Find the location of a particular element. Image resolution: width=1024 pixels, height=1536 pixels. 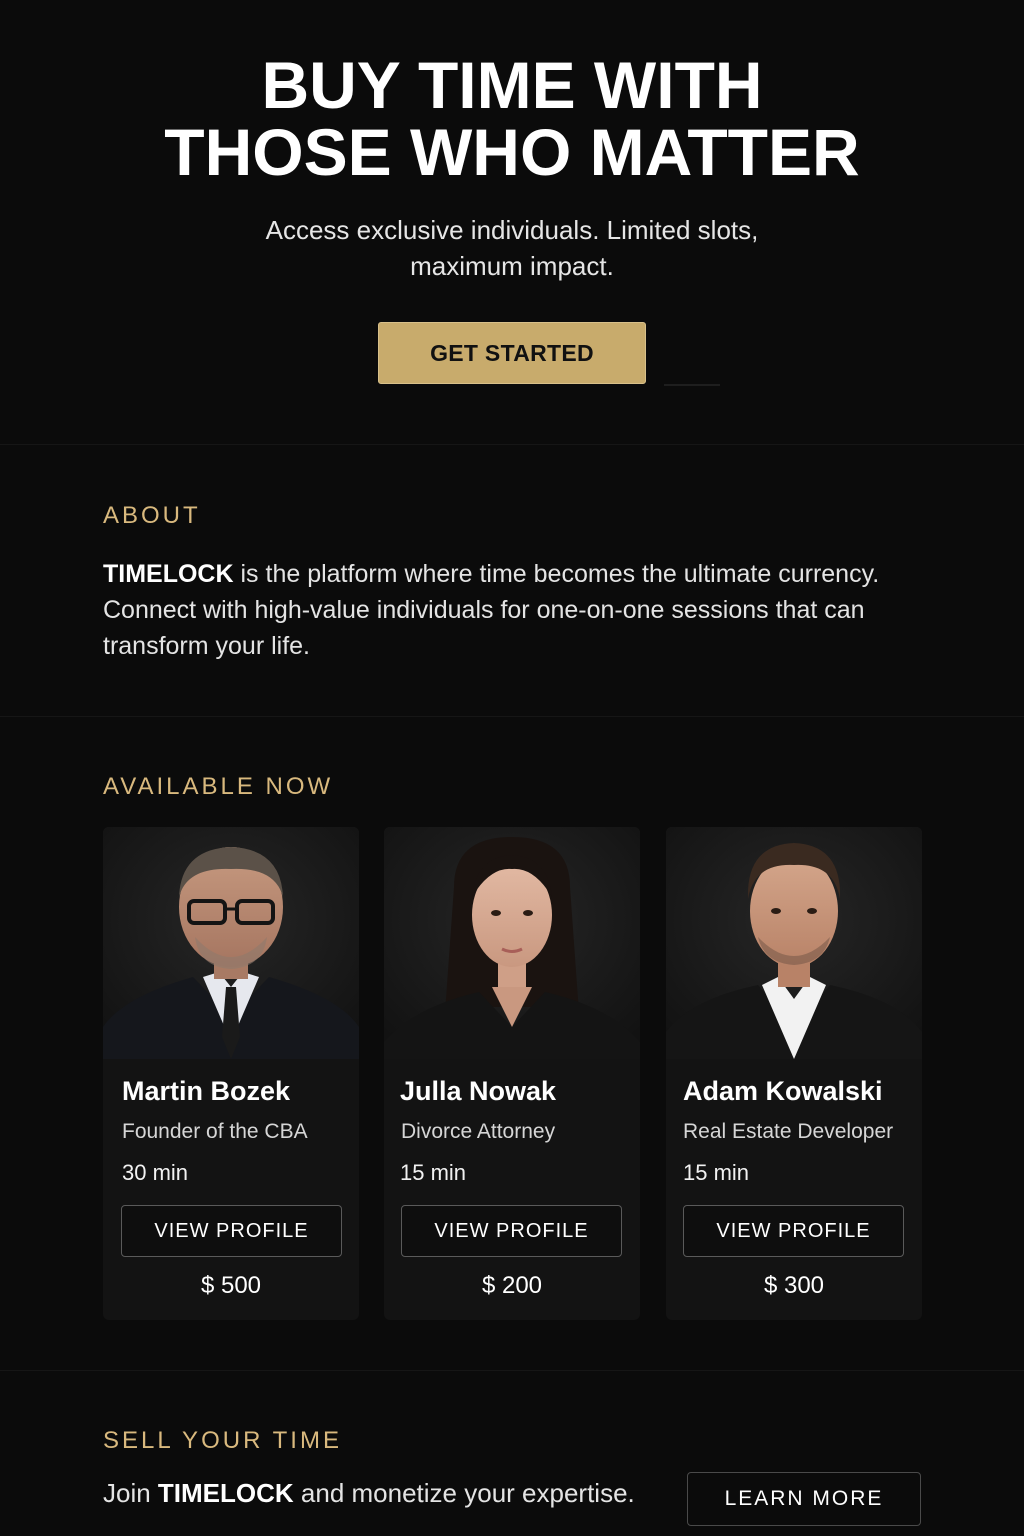

decorative-line is located at coordinates (692, 385).